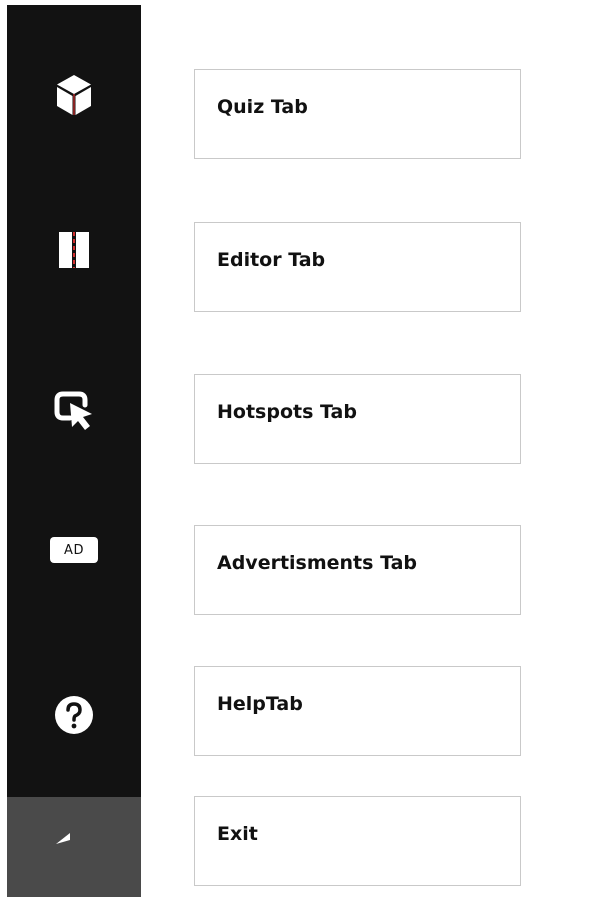  Describe the element at coordinates (357, 419) in the screenshot. I see `tab-hotspots: Hotspots Tab` at that location.